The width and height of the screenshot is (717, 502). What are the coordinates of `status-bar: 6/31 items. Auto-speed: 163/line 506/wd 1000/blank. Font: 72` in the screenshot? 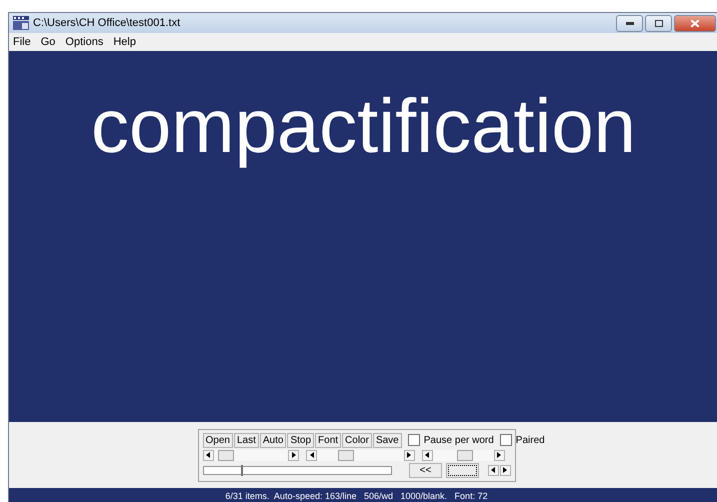 It's located at (363, 495).